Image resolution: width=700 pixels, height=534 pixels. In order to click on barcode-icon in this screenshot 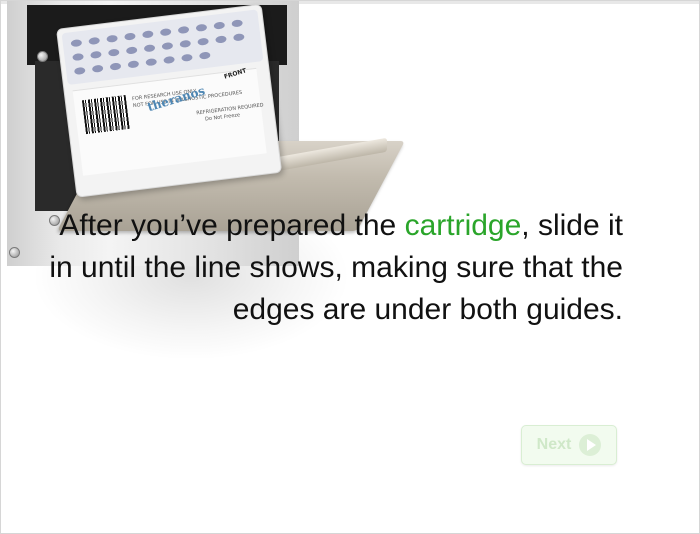, I will do `click(105, 115)`.